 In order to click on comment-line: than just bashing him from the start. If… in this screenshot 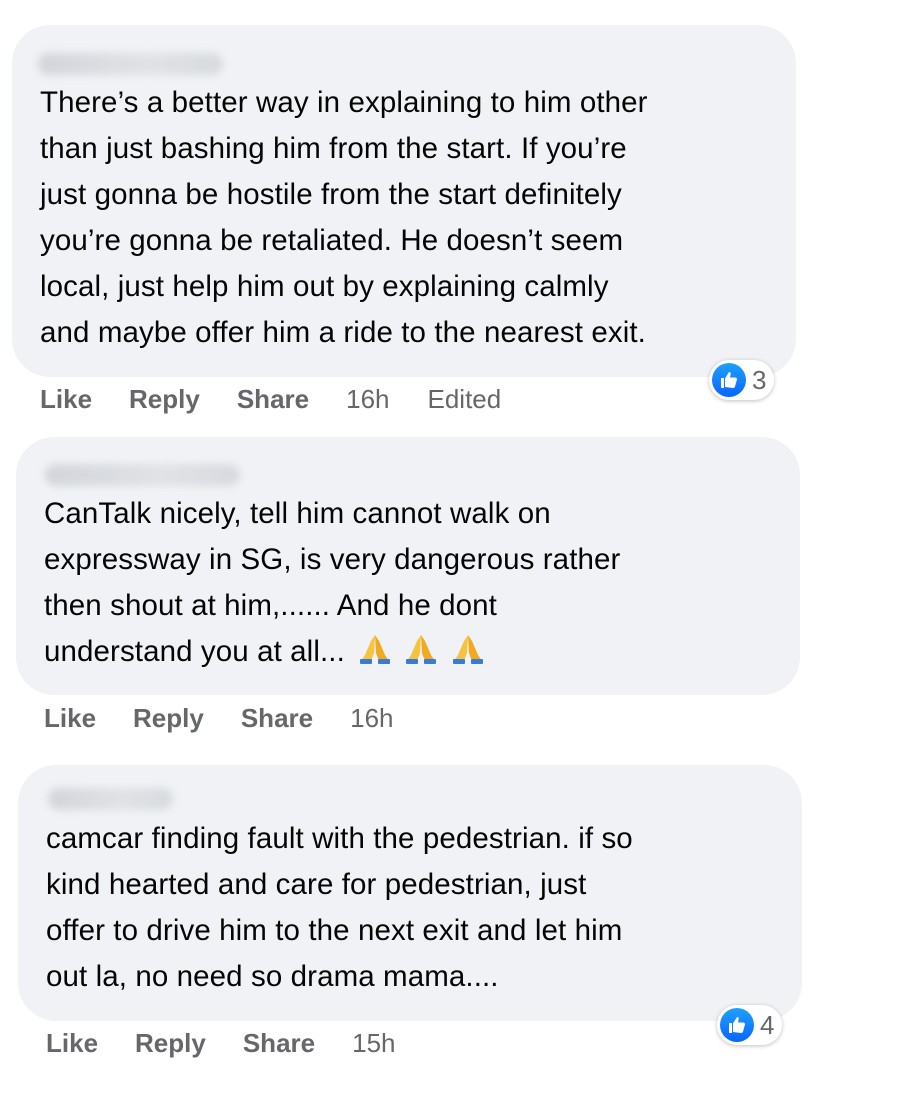, I will do `click(333, 148)`.